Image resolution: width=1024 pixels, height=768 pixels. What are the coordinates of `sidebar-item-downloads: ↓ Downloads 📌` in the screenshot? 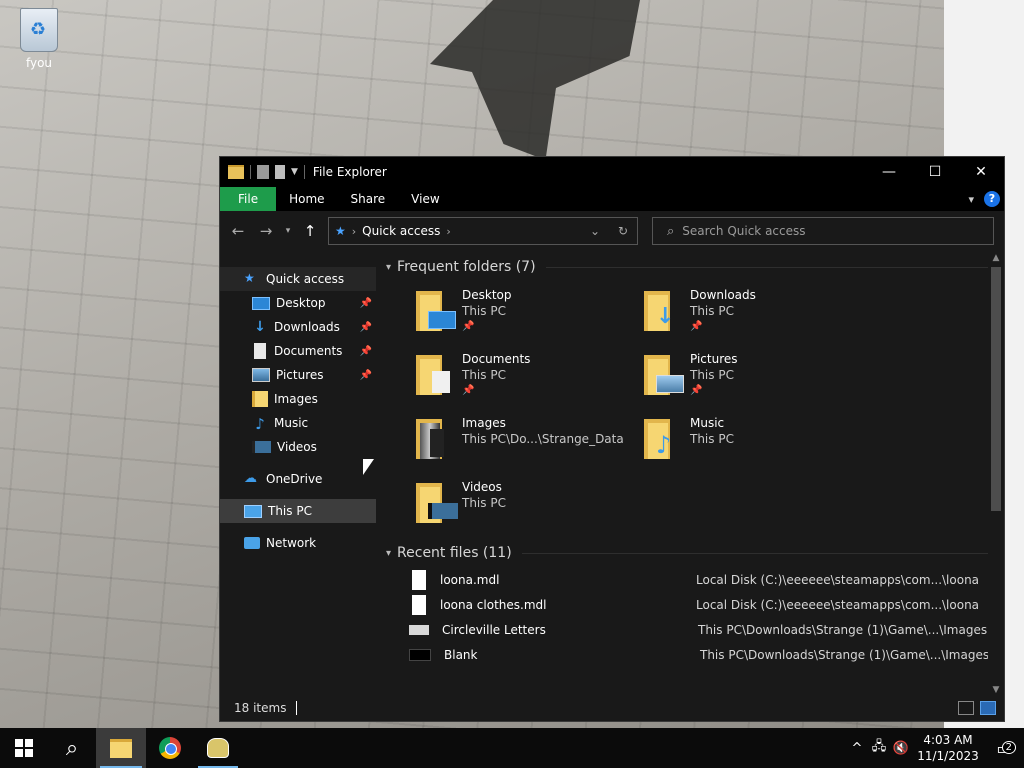 It's located at (298, 327).